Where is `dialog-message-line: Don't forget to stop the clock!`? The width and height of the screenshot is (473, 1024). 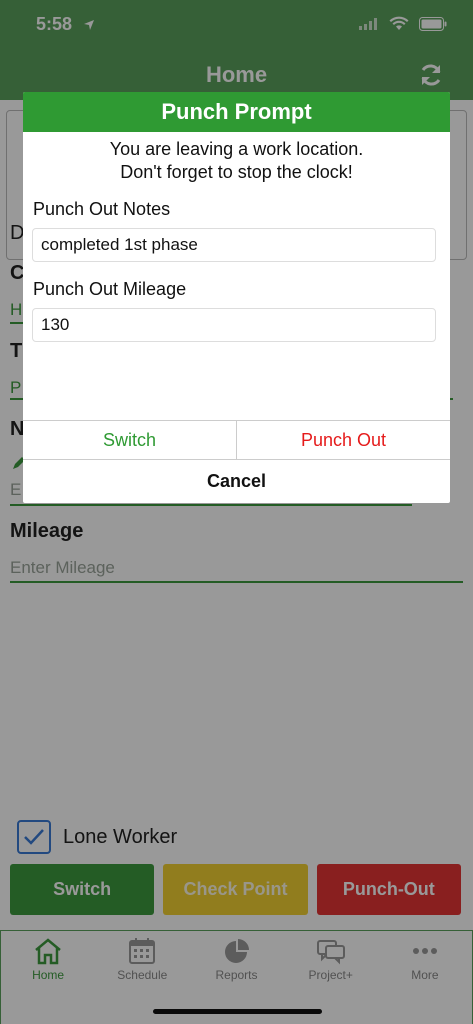 dialog-message-line: Don't forget to stop the clock! is located at coordinates (236, 172).